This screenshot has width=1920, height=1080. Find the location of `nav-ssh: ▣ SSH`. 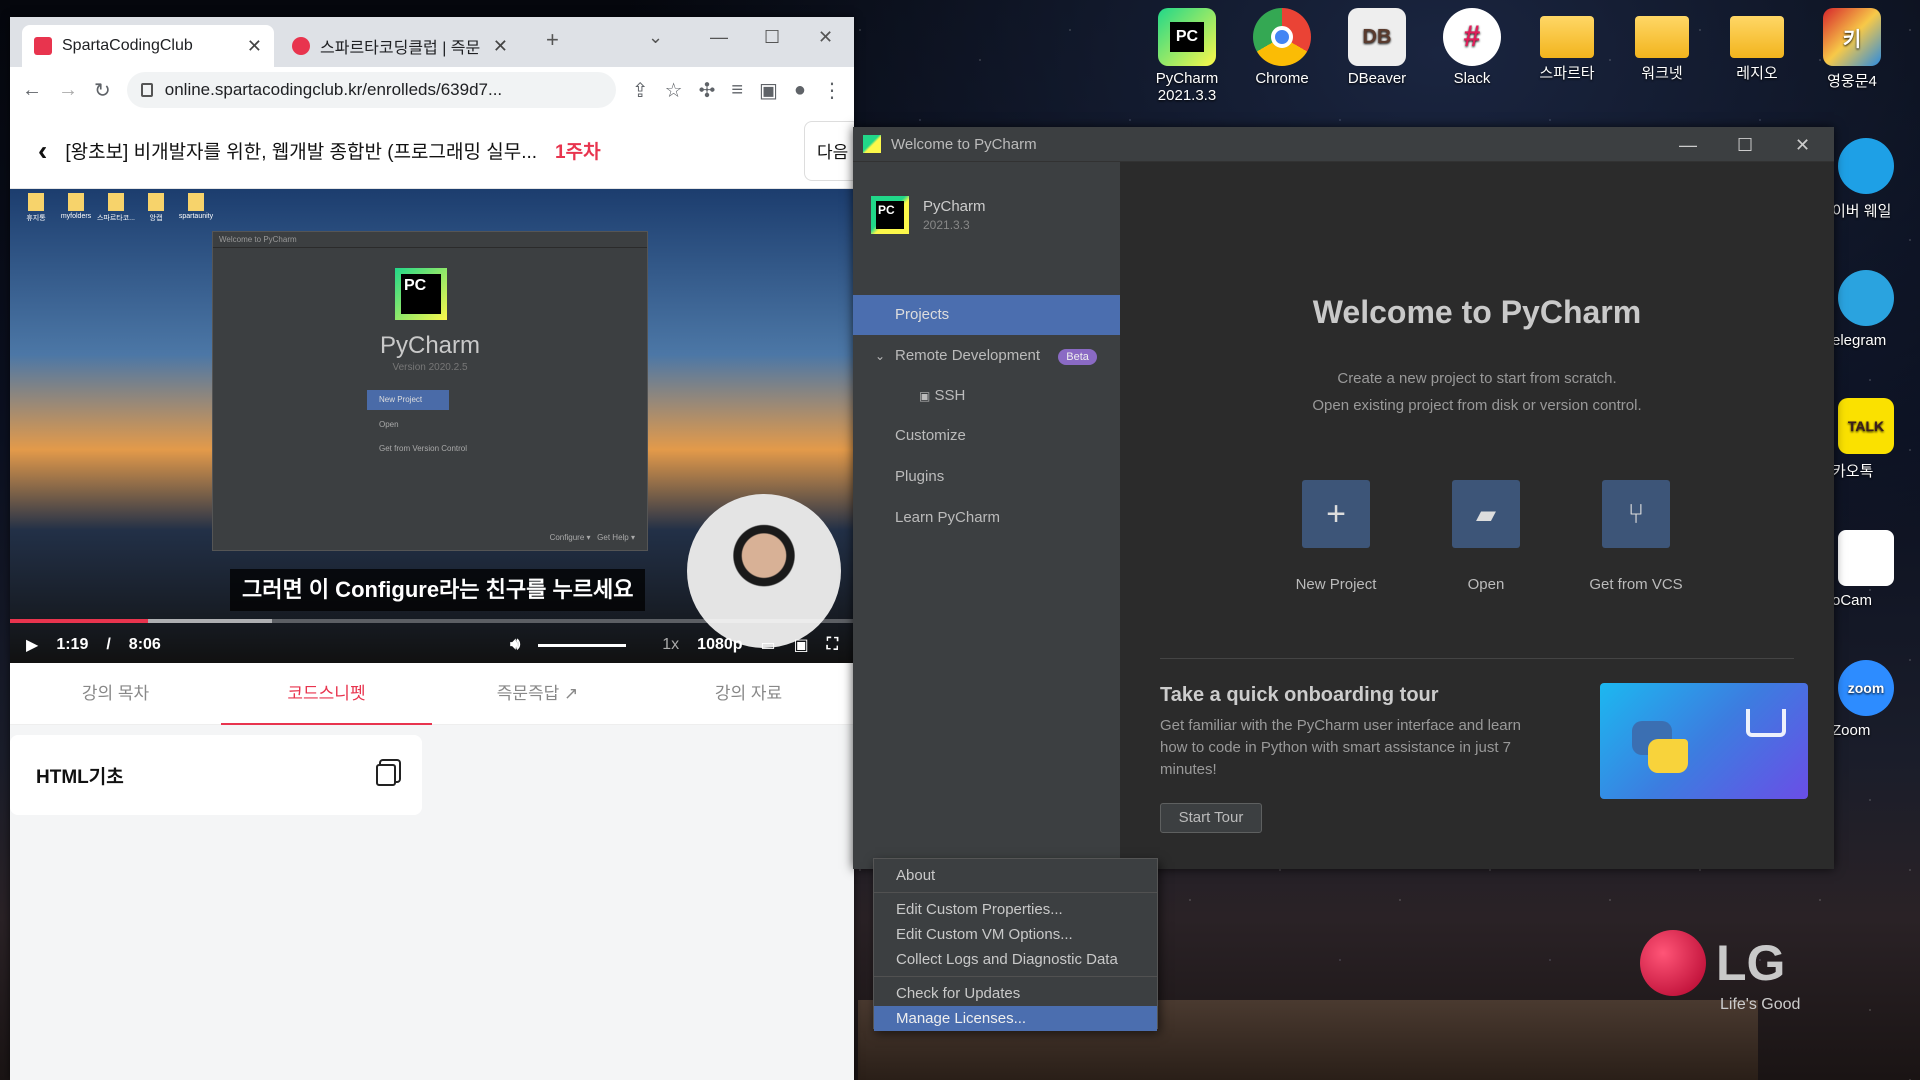

nav-ssh: ▣ SSH is located at coordinates (986, 396).